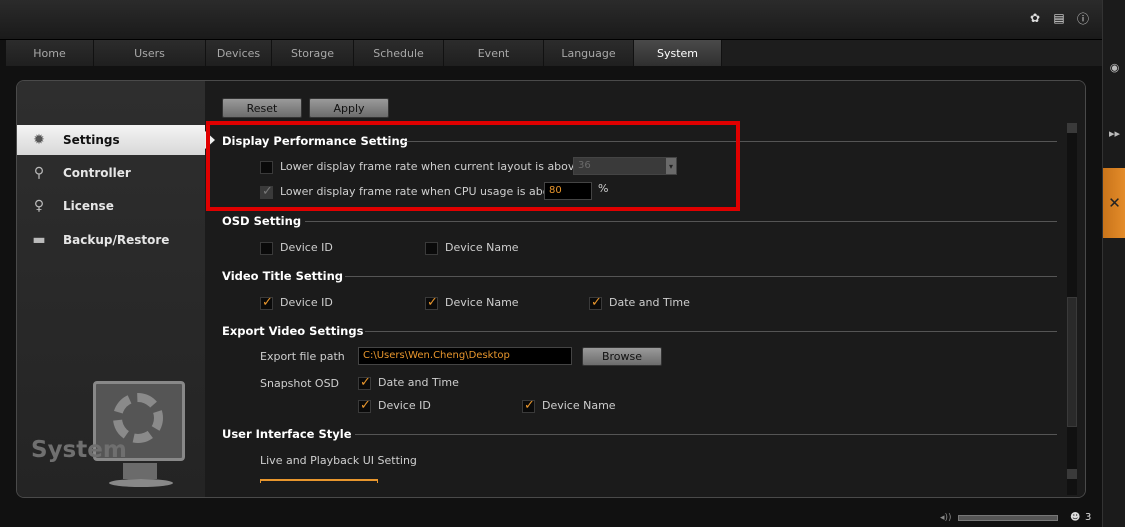 This screenshot has height=527, width=1125. What do you see at coordinates (262, 221) in the screenshot?
I see `section-title-osd: OSD Setting` at bounding box center [262, 221].